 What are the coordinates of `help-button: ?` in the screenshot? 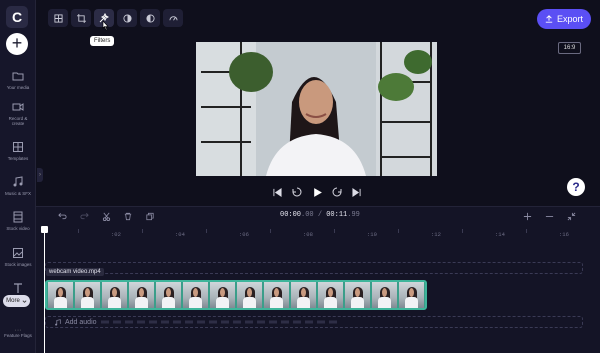 It's located at (576, 187).